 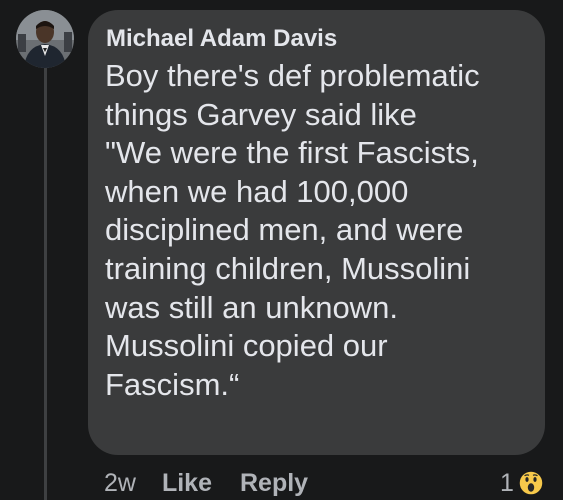 I want to click on comment-line: things Garvey said like, so click(x=261, y=114).